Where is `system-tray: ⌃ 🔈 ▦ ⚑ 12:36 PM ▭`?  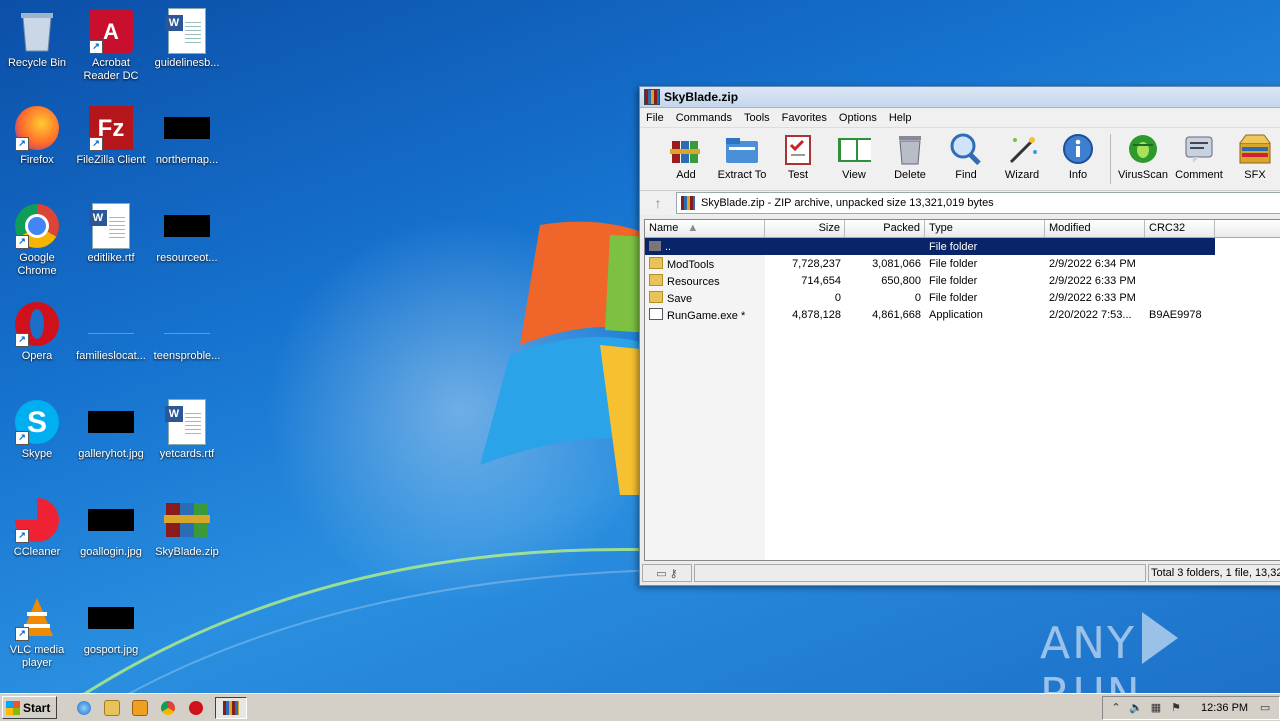 system-tray: ⌃ 🔈 ▦ ⚑ 12:36 PM ▭ is located at coordinates (1191, 708).